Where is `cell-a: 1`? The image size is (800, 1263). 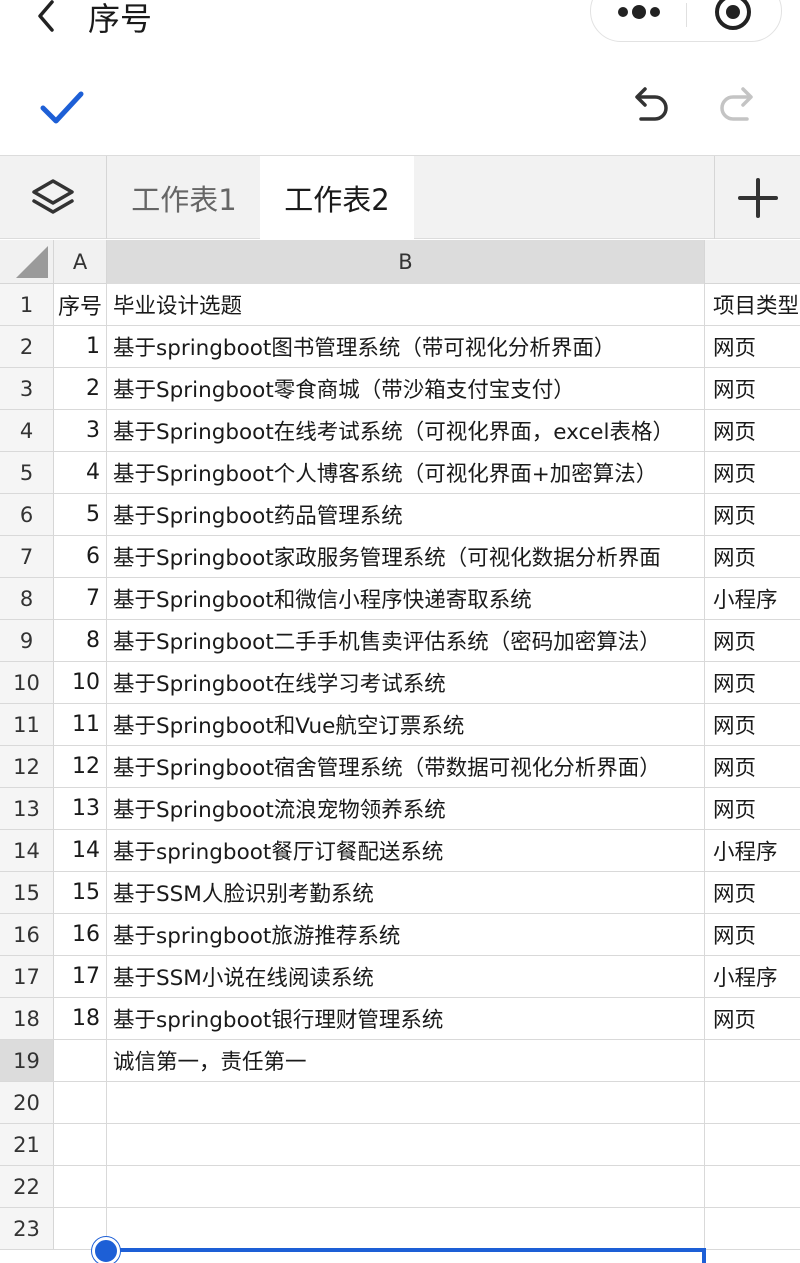 cell-a: 1 is located at coordinates (80, 346).